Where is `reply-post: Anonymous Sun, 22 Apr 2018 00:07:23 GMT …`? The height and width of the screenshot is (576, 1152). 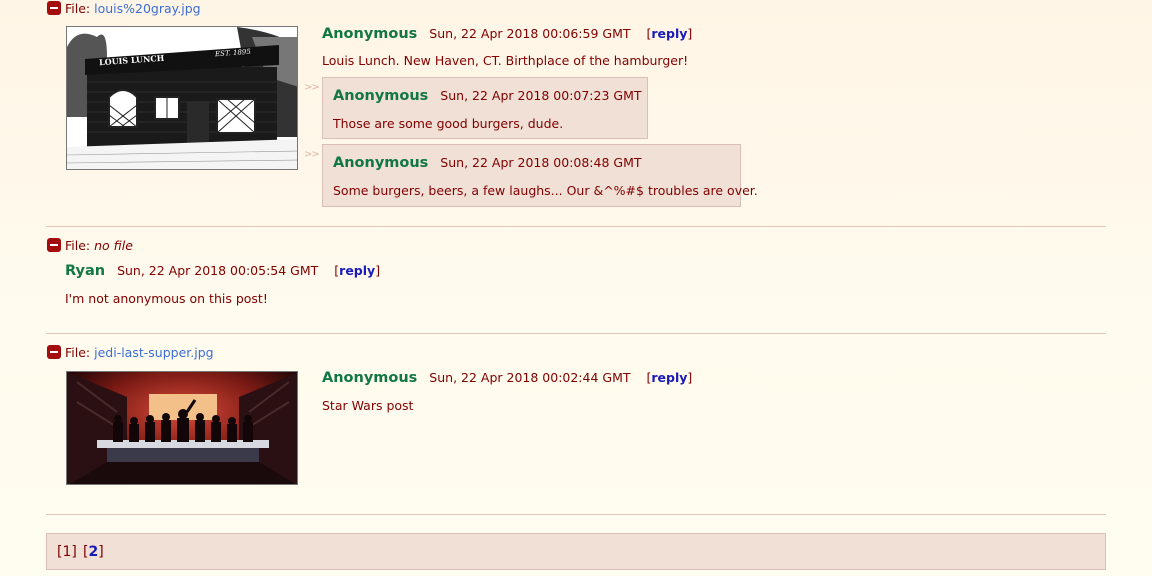
reply-post: Anonymous Sun, 22 Apr 2018 00:07:23 GMT … is located at coordinates (485, 108).